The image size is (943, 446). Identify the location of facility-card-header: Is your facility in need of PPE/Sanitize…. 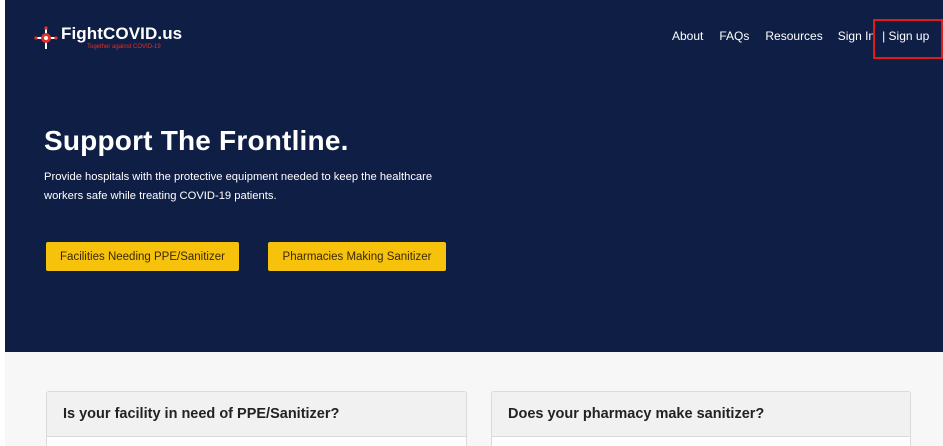
(256, 414).